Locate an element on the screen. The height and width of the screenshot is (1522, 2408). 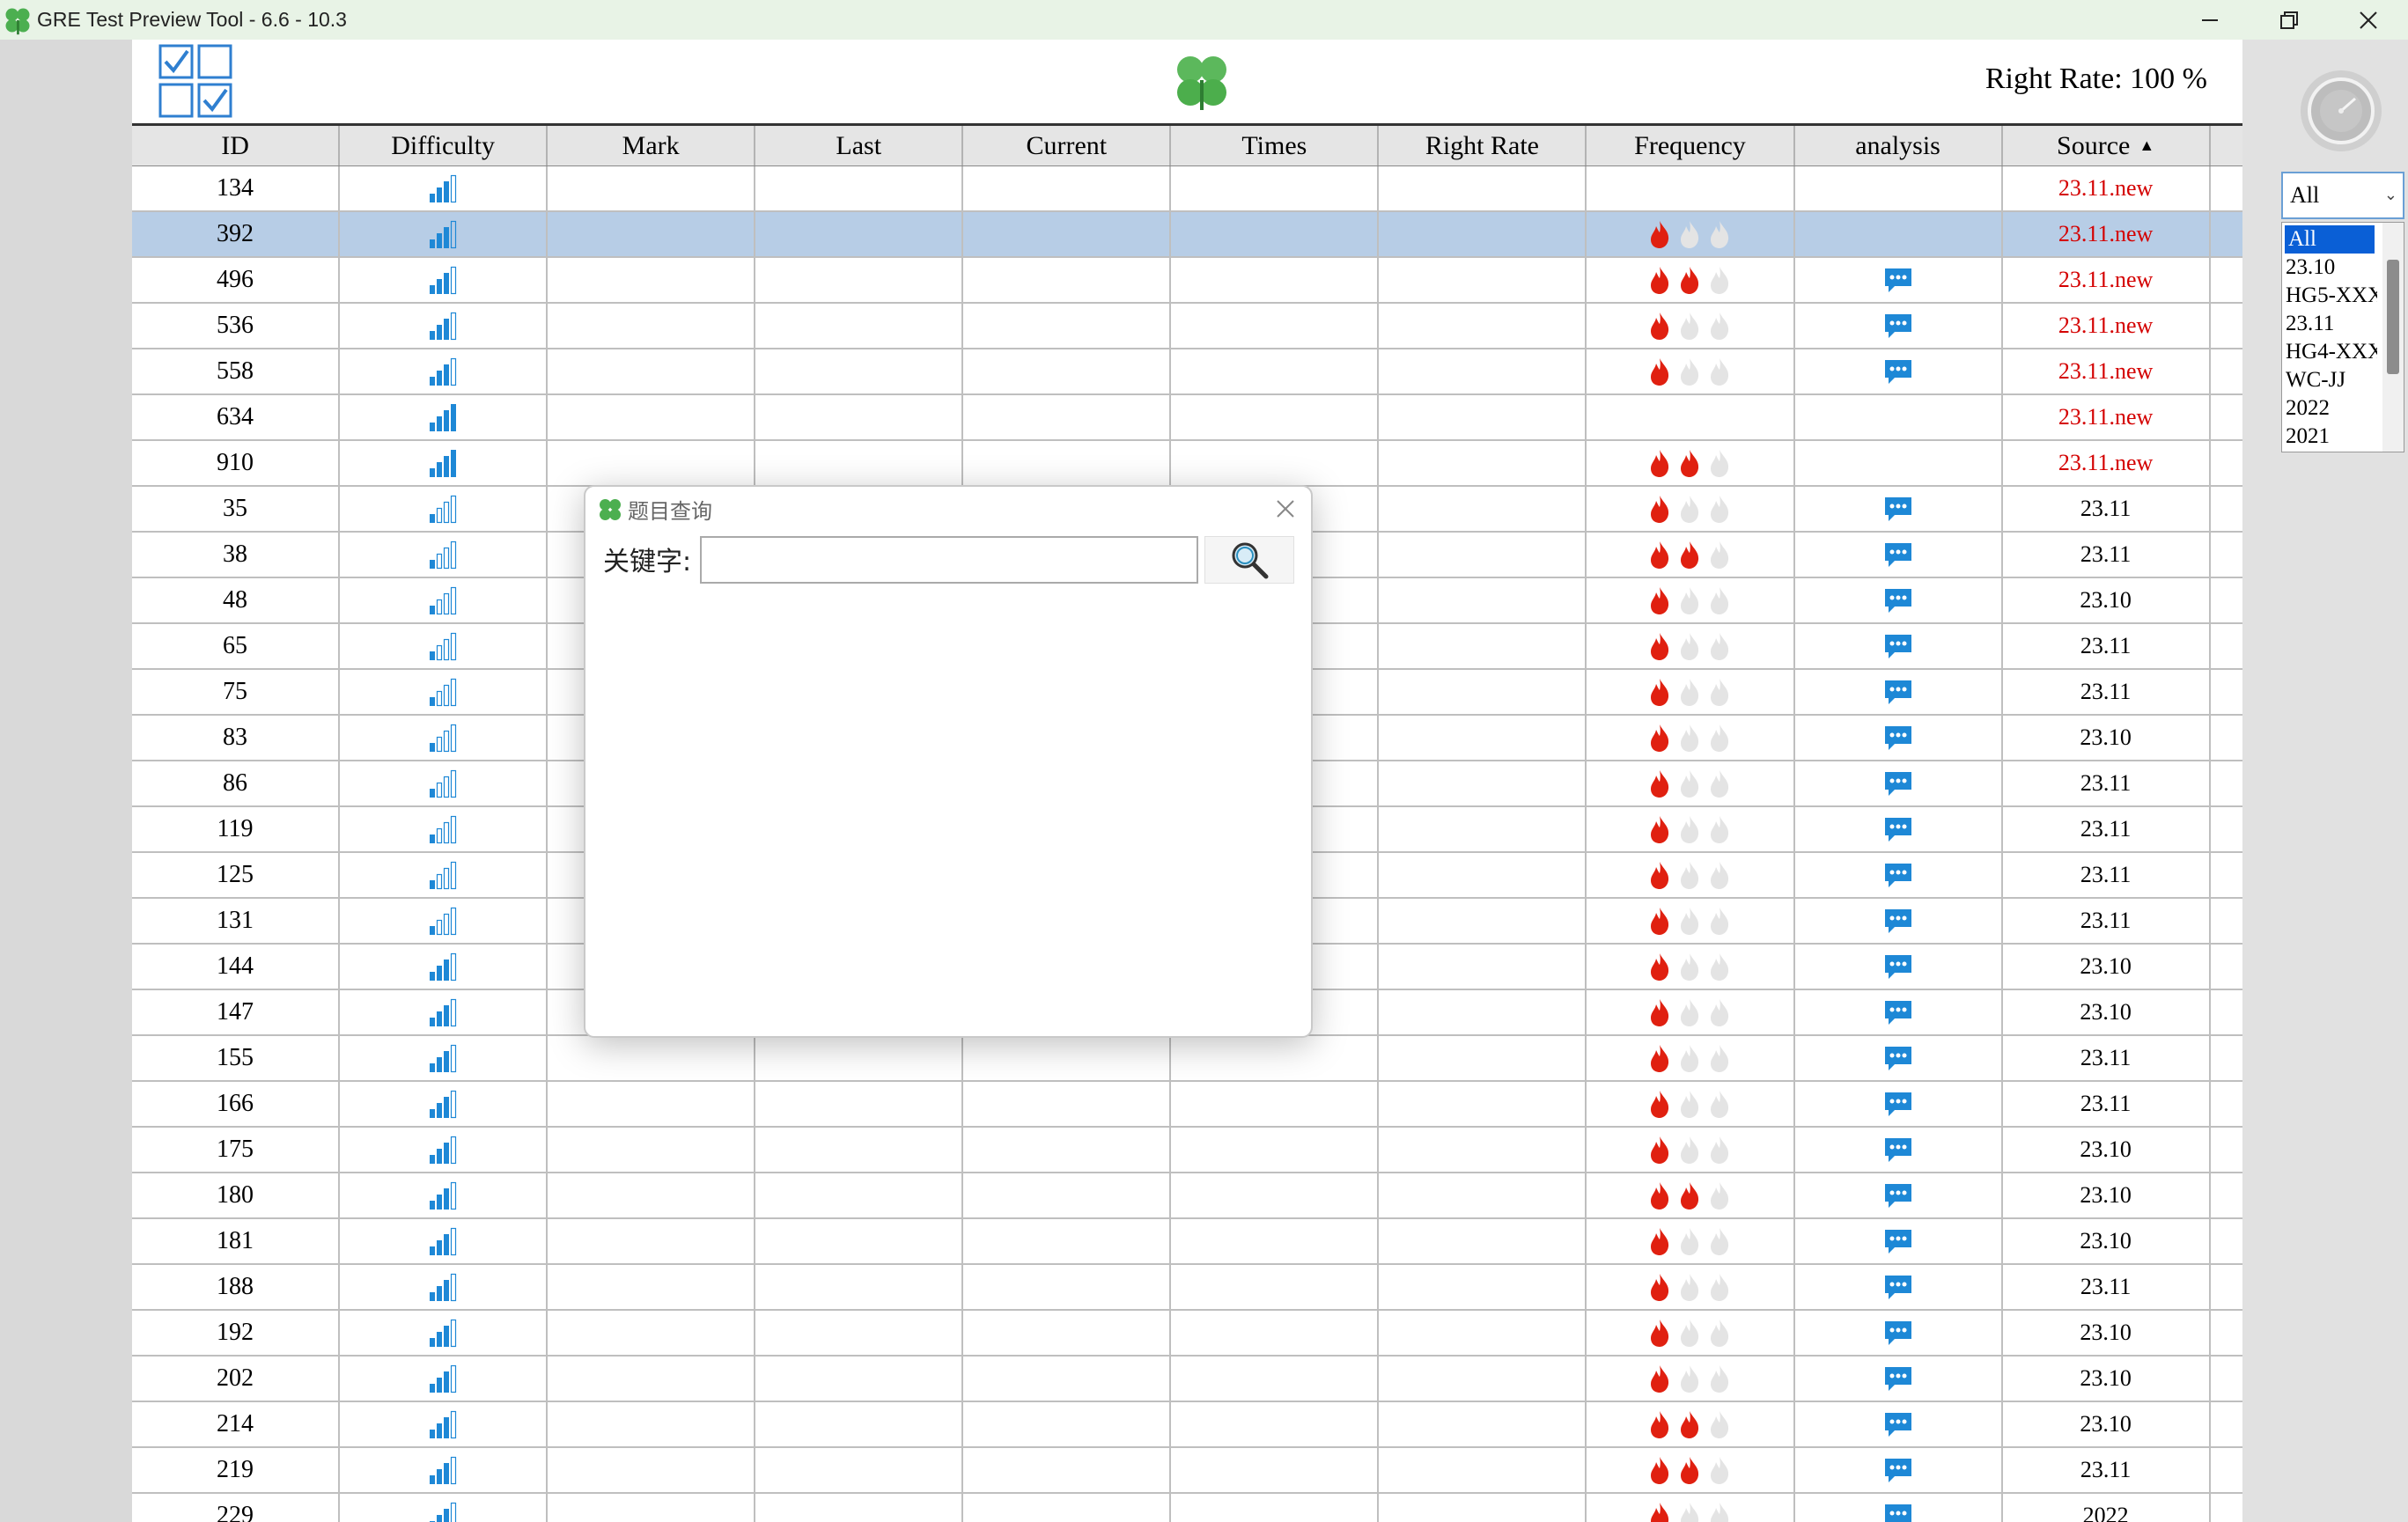
table-row: 219 23.11 is located at coordinates (1187, 1471).